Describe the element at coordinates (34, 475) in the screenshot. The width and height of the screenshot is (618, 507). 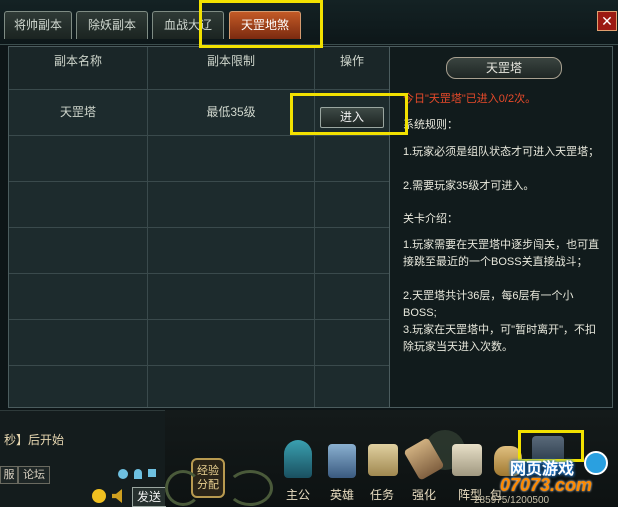
I see `chat-tab-forum: 论坛` at that location.